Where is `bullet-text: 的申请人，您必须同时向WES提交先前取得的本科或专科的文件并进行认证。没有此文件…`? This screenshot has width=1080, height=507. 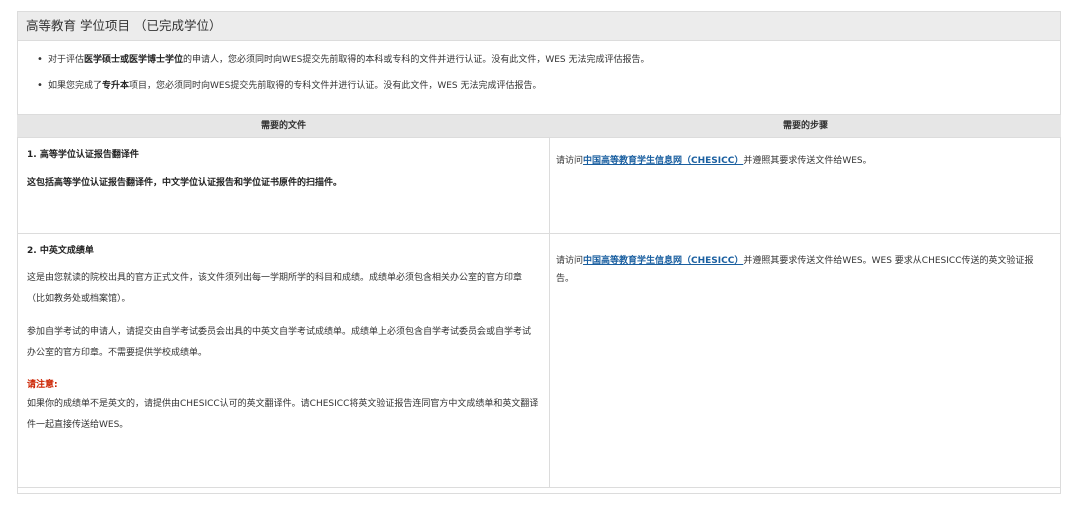 bullet-text: 的申请人，您必须同时向WES提交先前取得的本科或专科的文件并进行认证。没有此文件… is located at coordinates (416, 60).